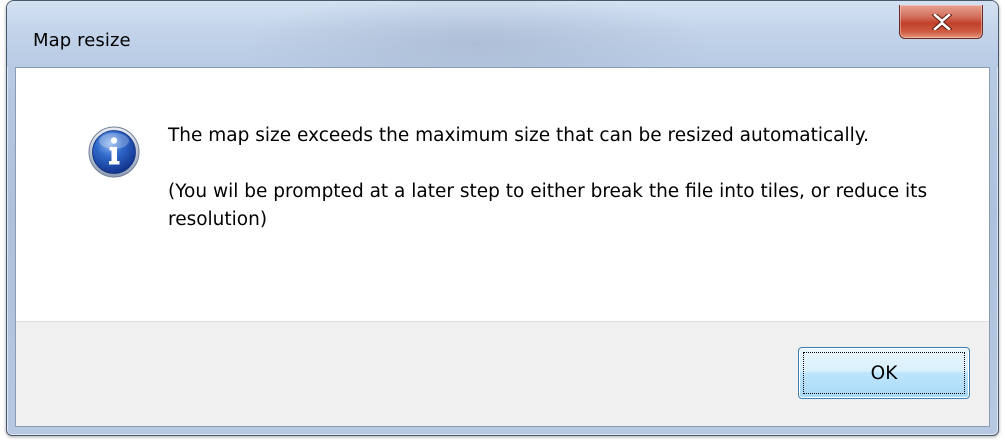 The image size is (1005, 440). Describe the element at coordinates (502, 34) in the screenshot. I see `title-bar: Map resize` at that location.